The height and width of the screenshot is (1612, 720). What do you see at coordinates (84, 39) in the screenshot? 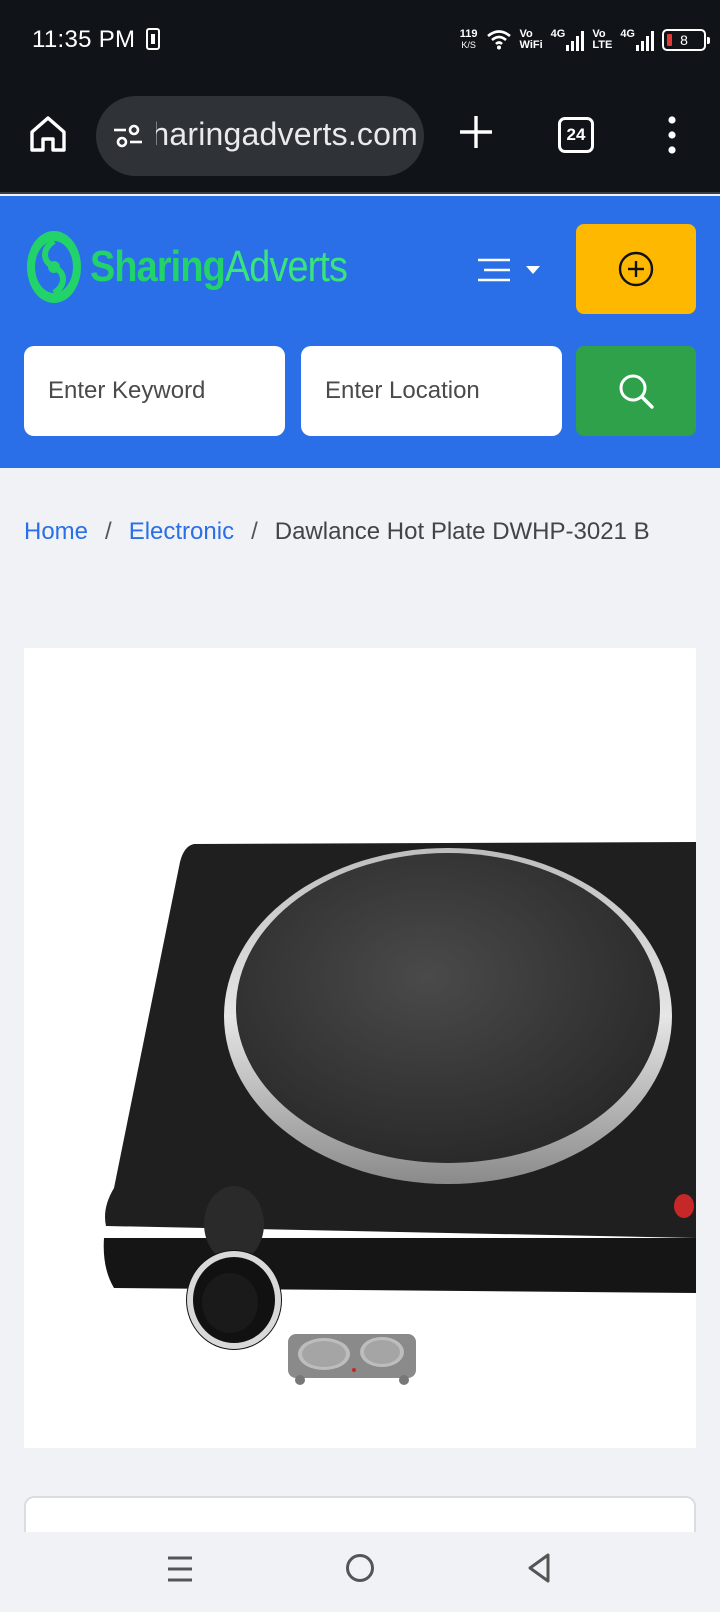
I see `status-time: 11:35 PM` at bounding box center [84, 39].